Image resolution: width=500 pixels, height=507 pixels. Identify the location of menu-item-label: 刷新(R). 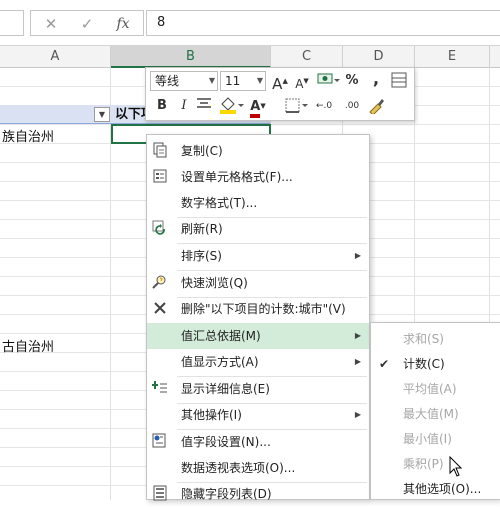
(202, 229).